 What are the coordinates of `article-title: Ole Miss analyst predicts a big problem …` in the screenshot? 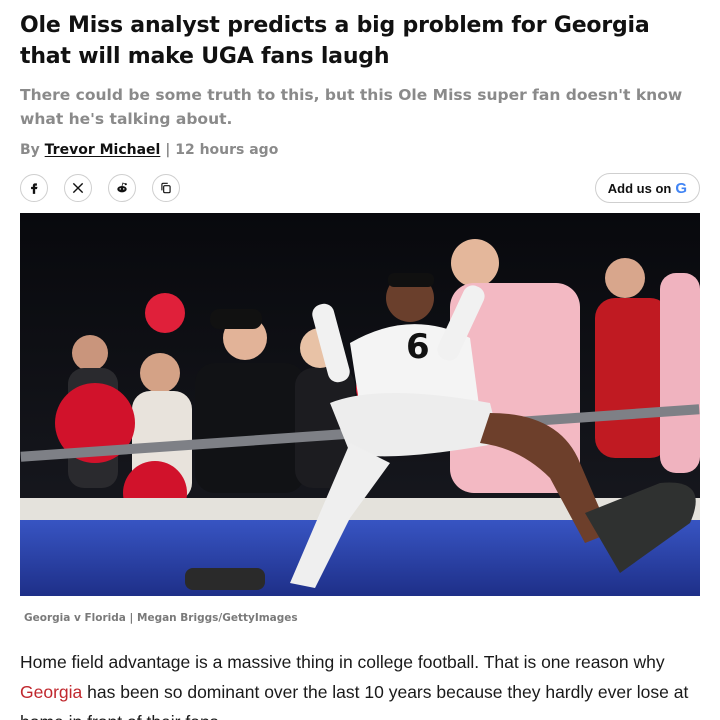 It's located at (335, 41).